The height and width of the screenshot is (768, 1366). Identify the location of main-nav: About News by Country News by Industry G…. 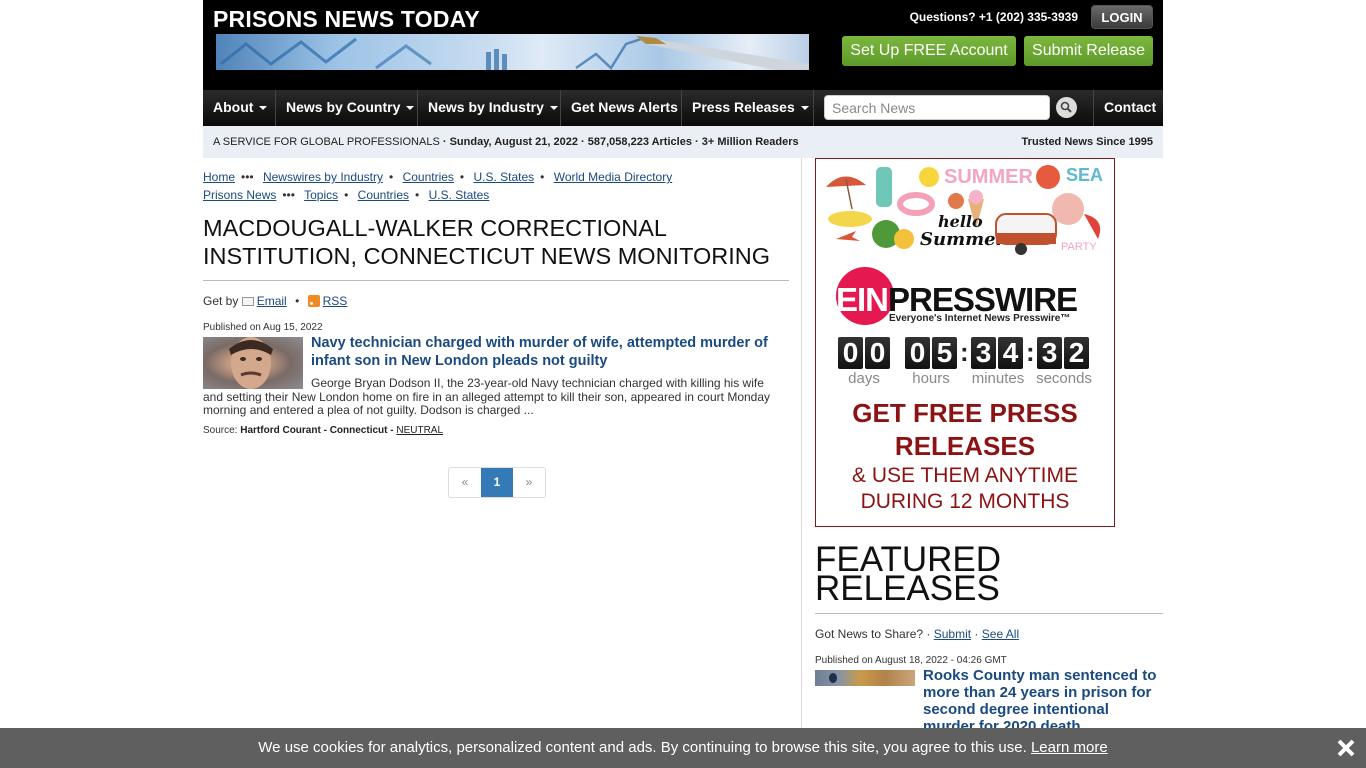
(683, 108).